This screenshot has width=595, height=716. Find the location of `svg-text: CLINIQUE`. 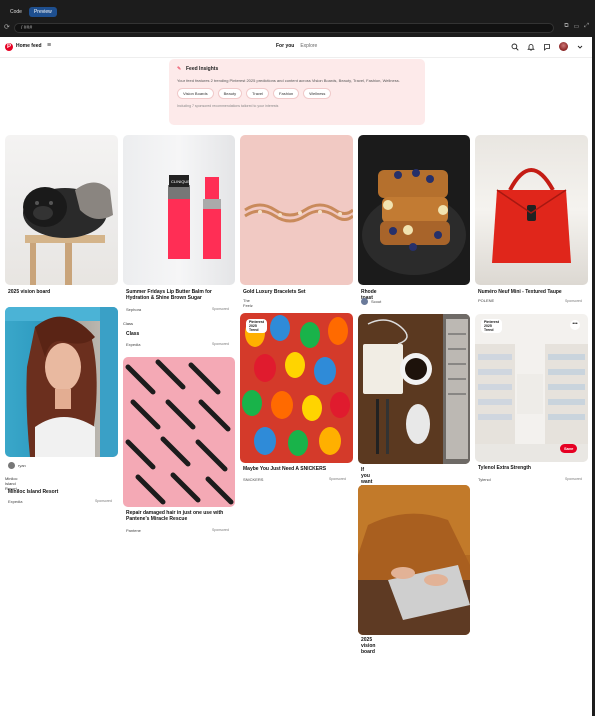

svg-text: CLINIQUE is located at coordinates (180, 181).